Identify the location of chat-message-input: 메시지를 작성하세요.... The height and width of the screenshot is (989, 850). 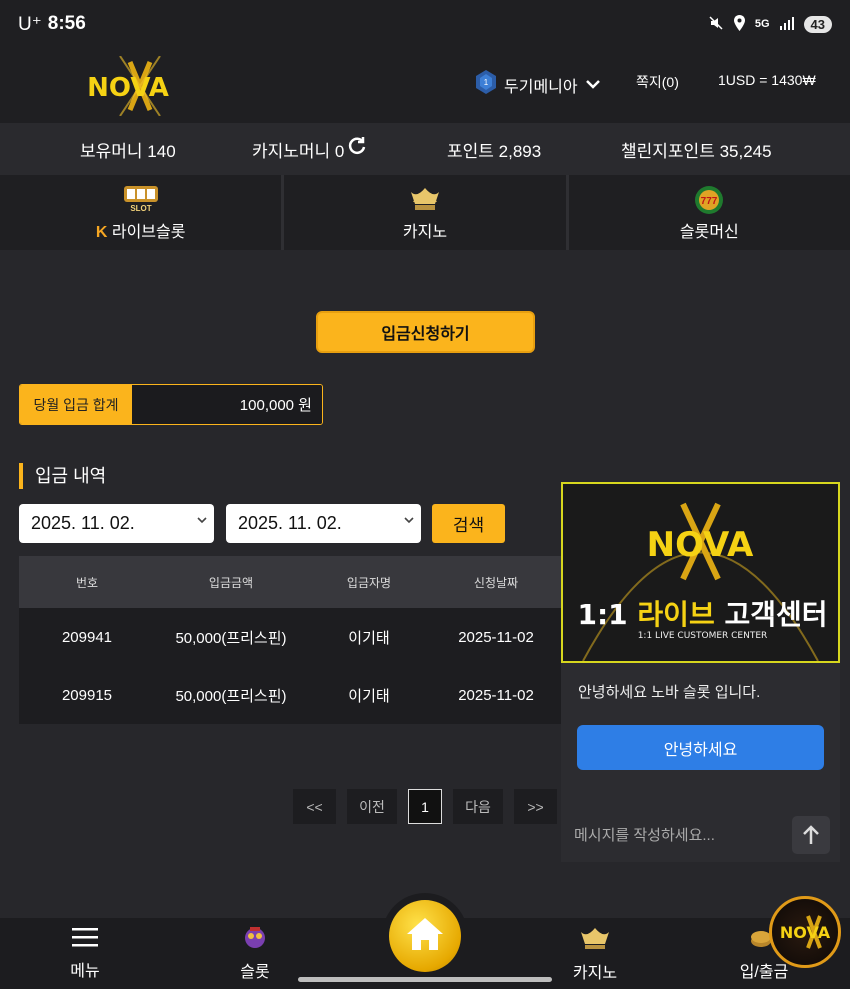
(644, 834).